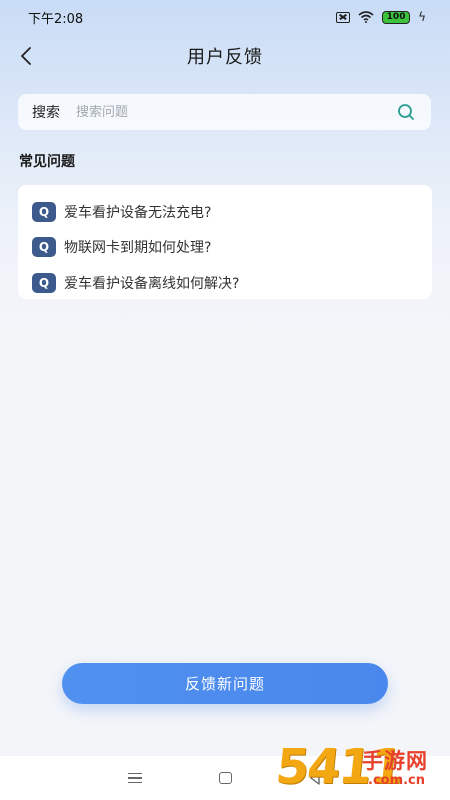 The width and height of the screenshot is (450, 800). I want to click on faq-section-title: 常见问题, so click(47, 162).